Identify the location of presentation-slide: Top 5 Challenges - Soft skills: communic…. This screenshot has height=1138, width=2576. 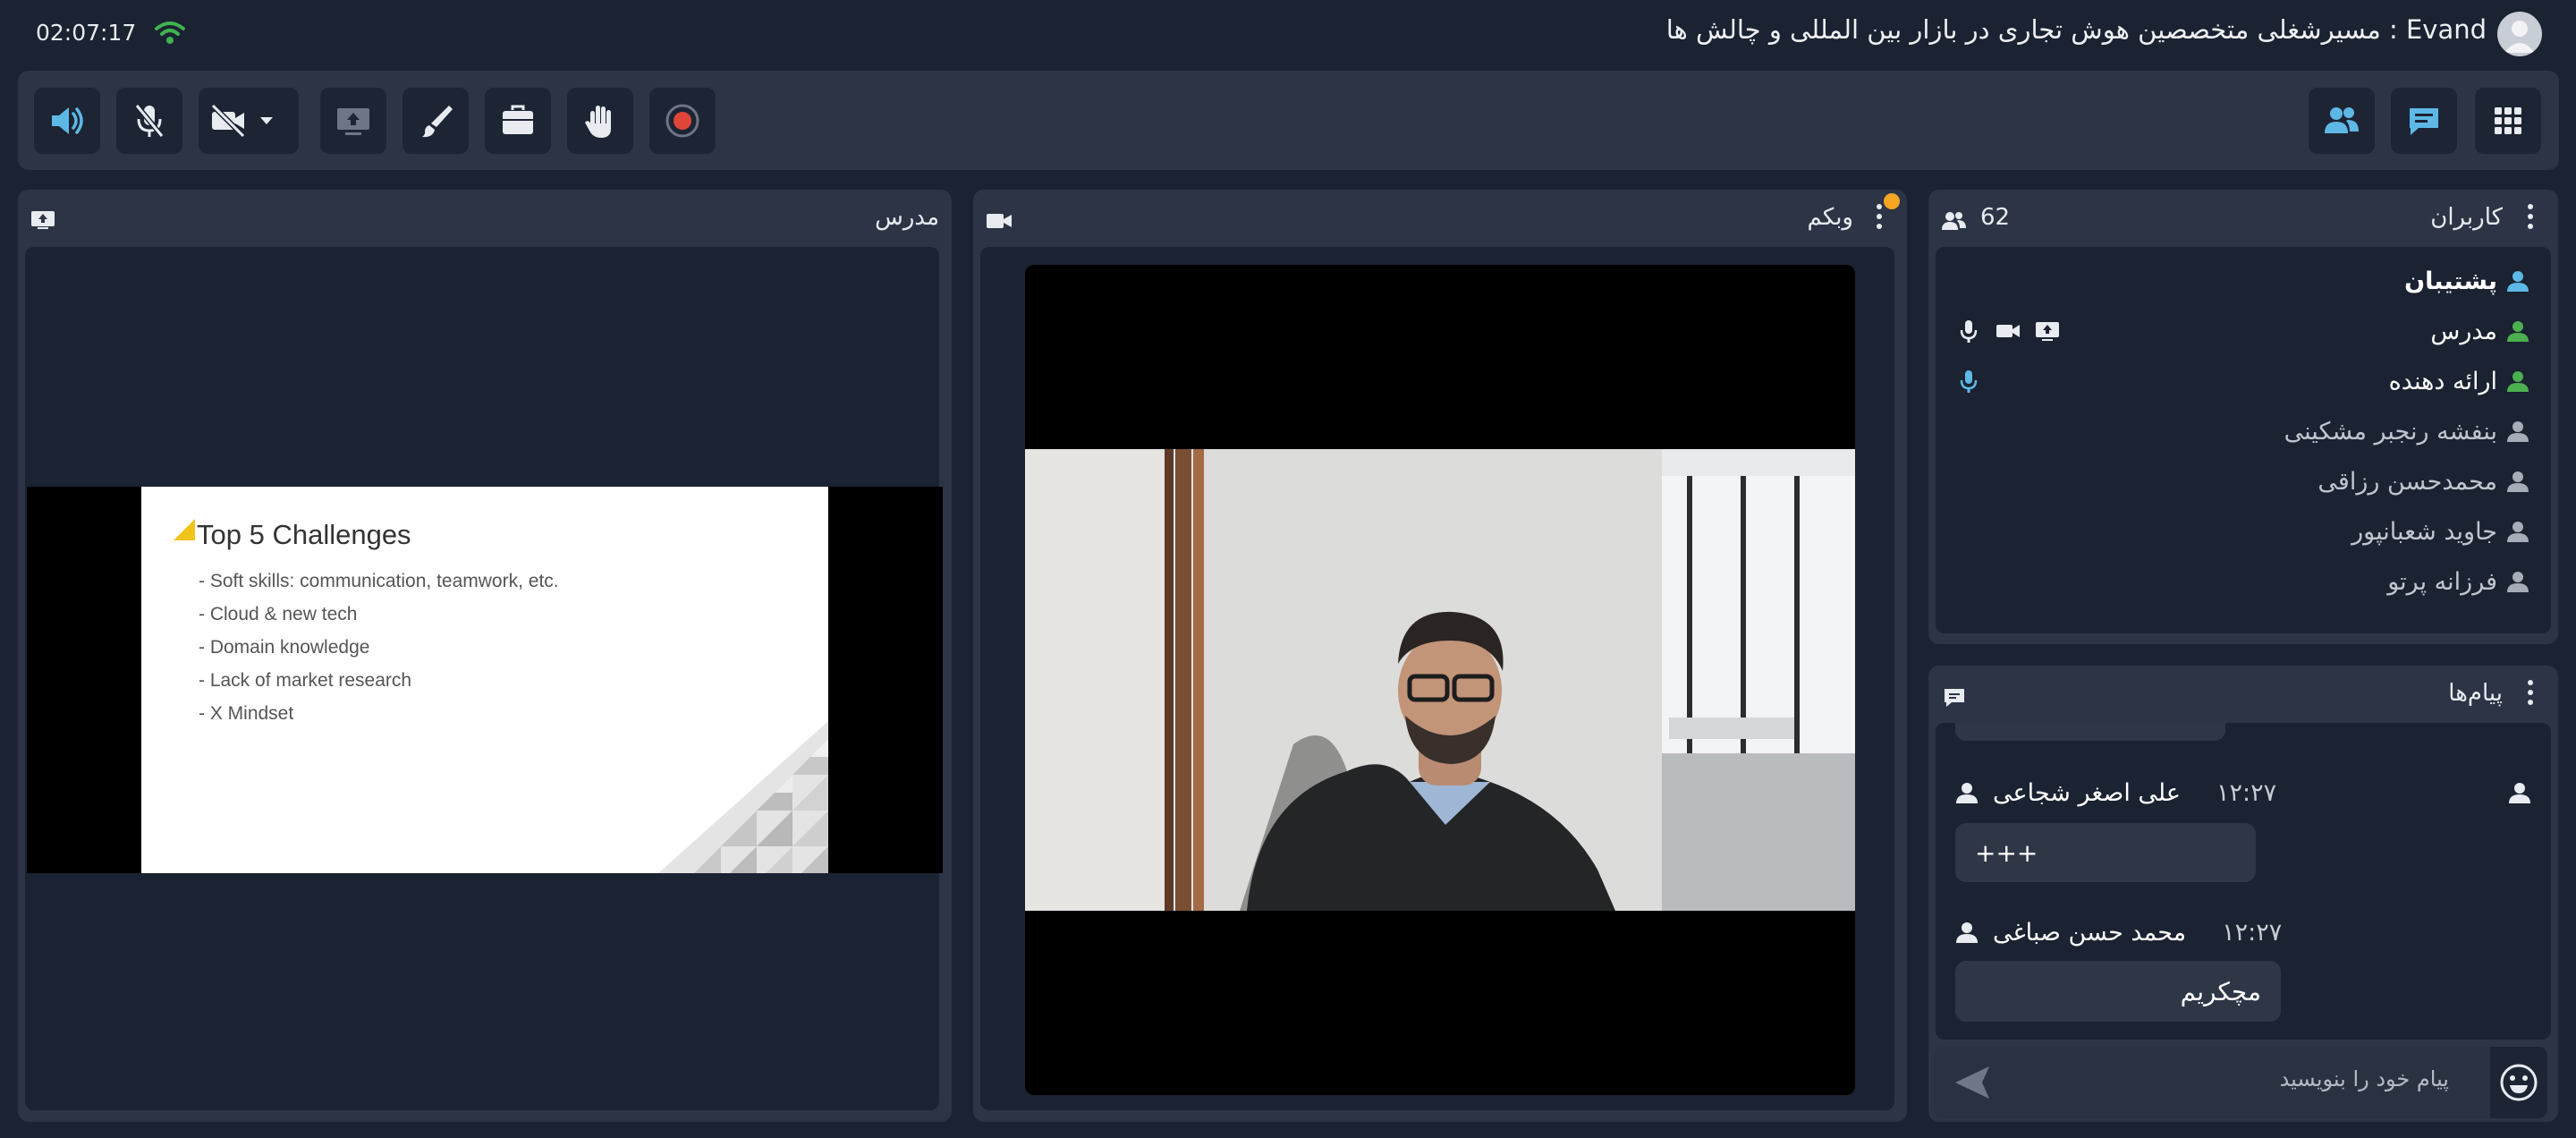
(484, 680).